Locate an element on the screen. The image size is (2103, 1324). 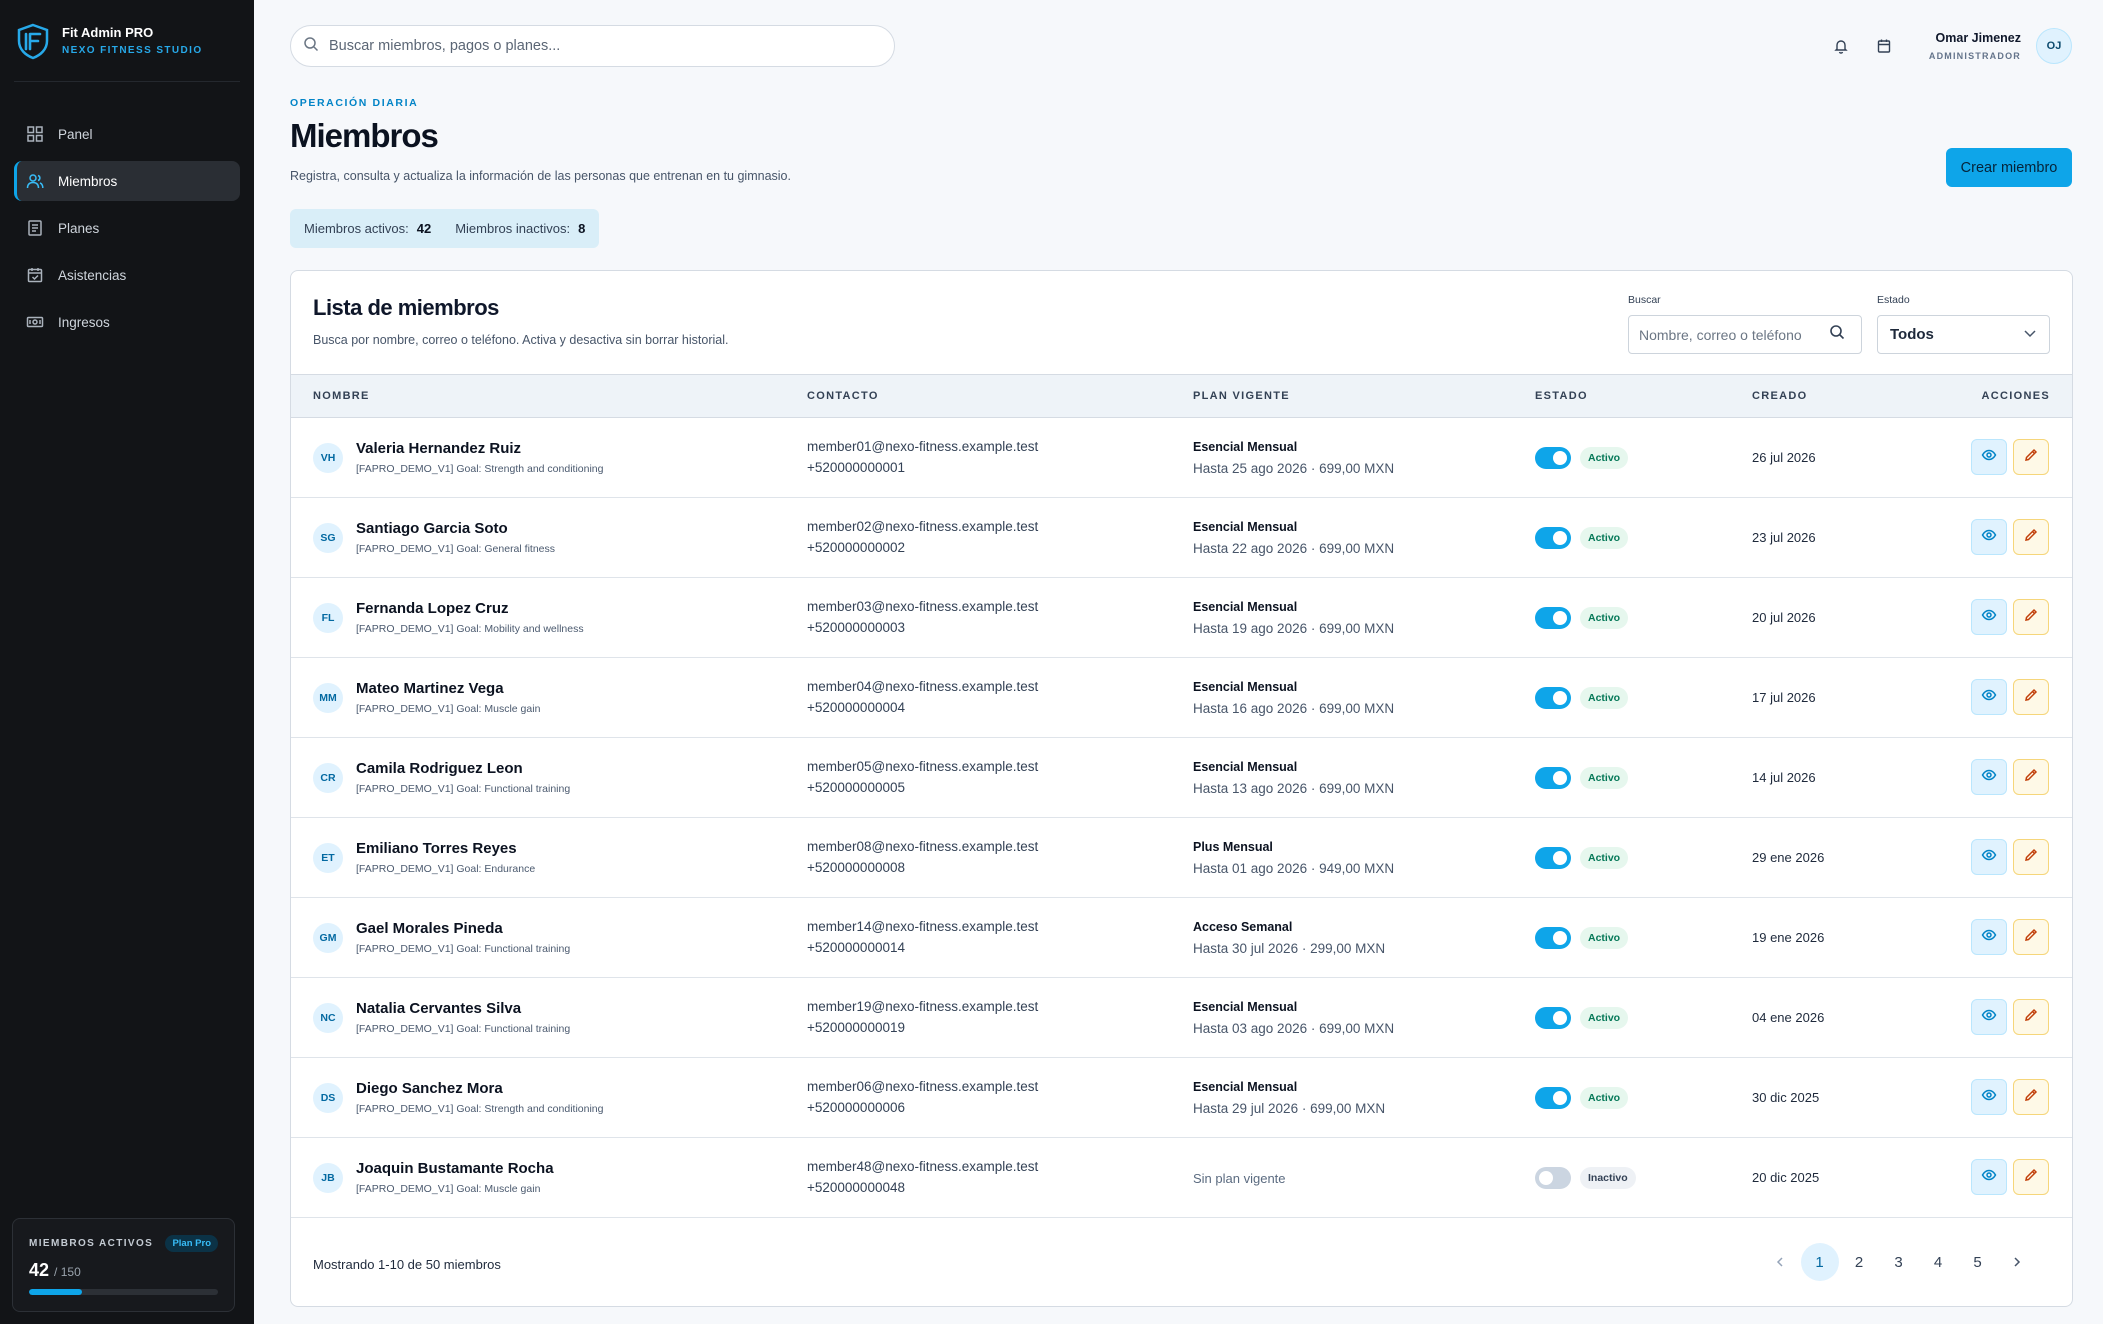
created-date: 14 jul 2026 is located at coordinates (1784, 777).